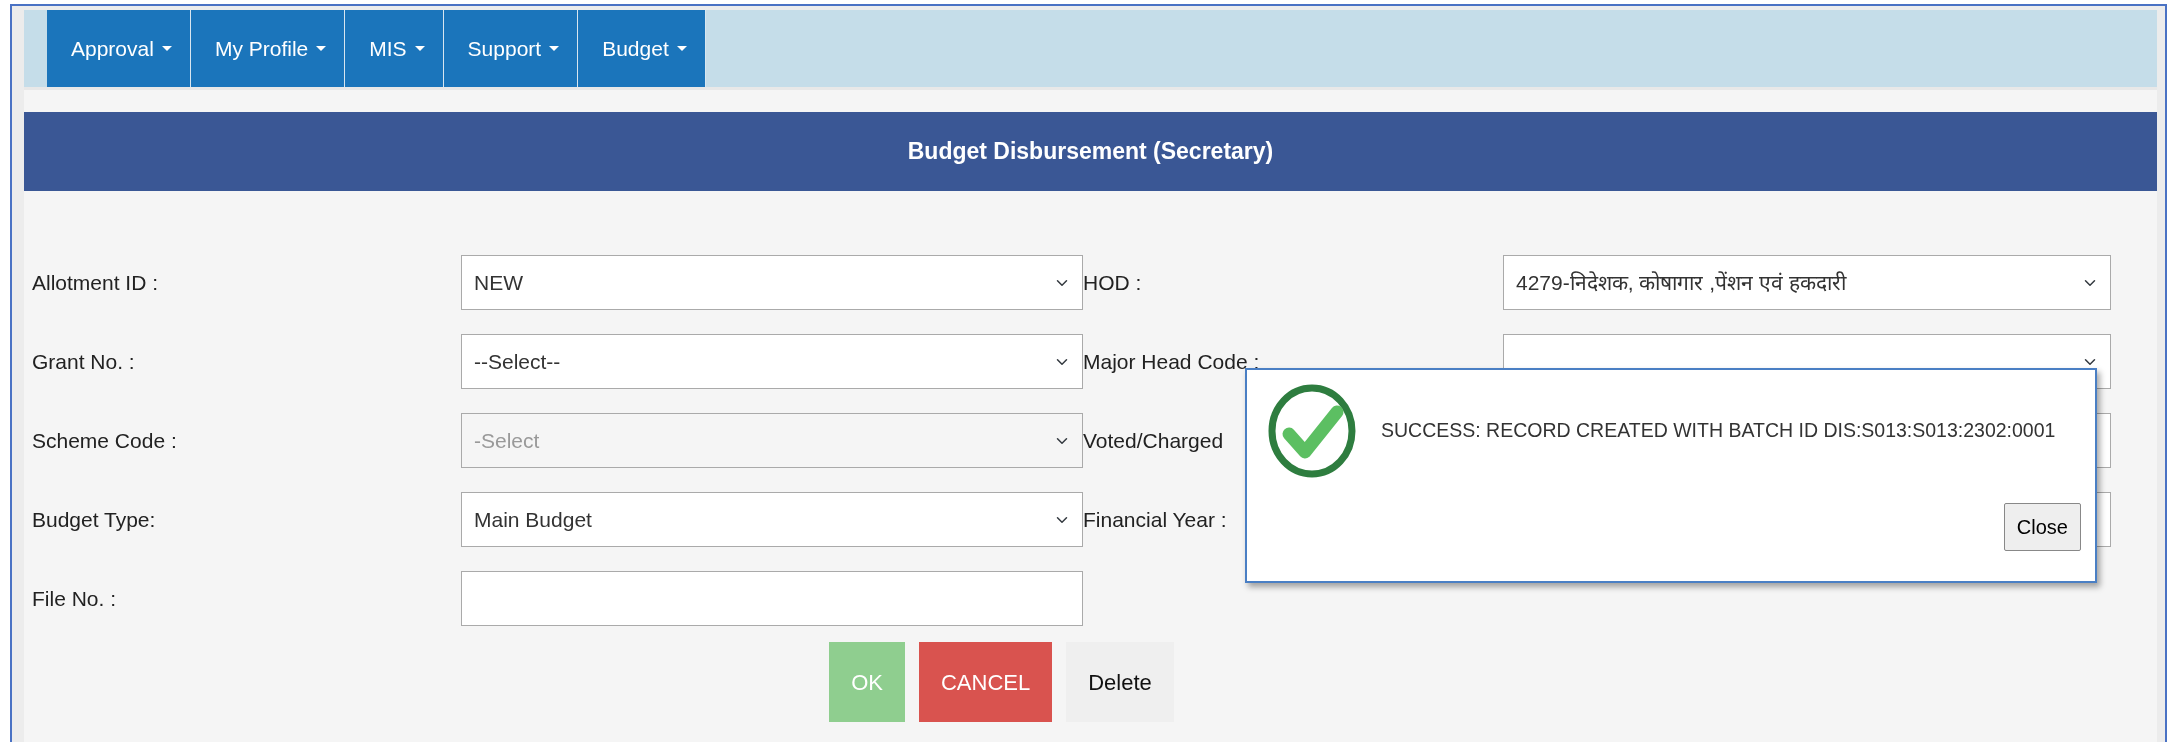 The height and width of the screenshot is (742, 2177). What do you see at coordinates (1153, 440) in the screenshot?
I see `field-label: Voted/Charged` at bounding box center [1153, 440].